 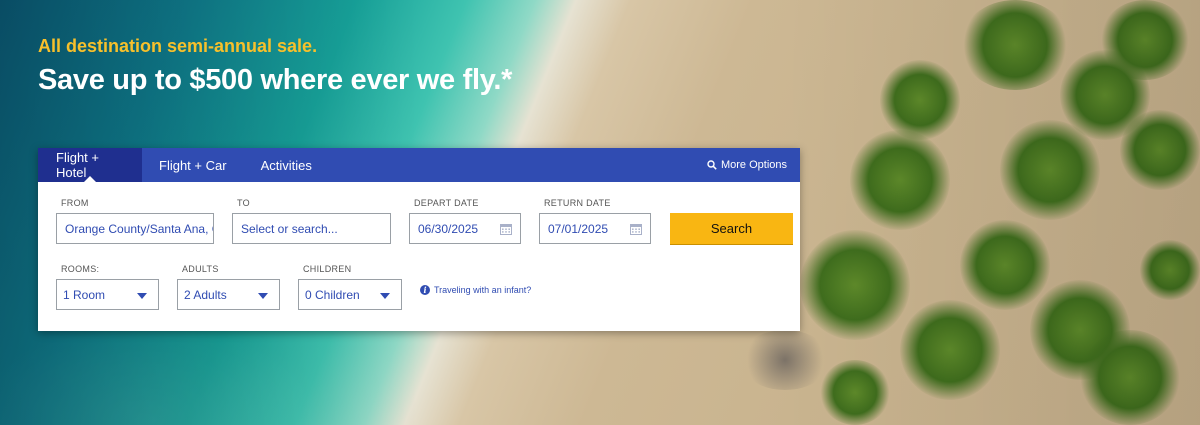 I want to click on more-options-link: More Options, so click(x=747, y=165).